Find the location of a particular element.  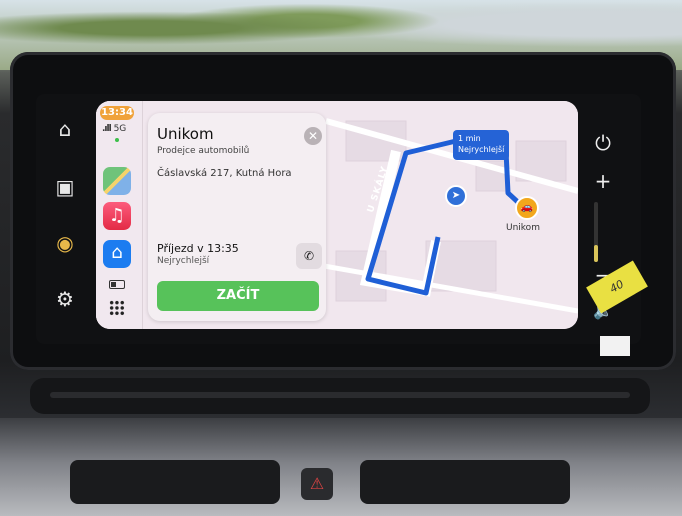

destination-pin-icon: 🚗 is located at coordinates (527, 208).